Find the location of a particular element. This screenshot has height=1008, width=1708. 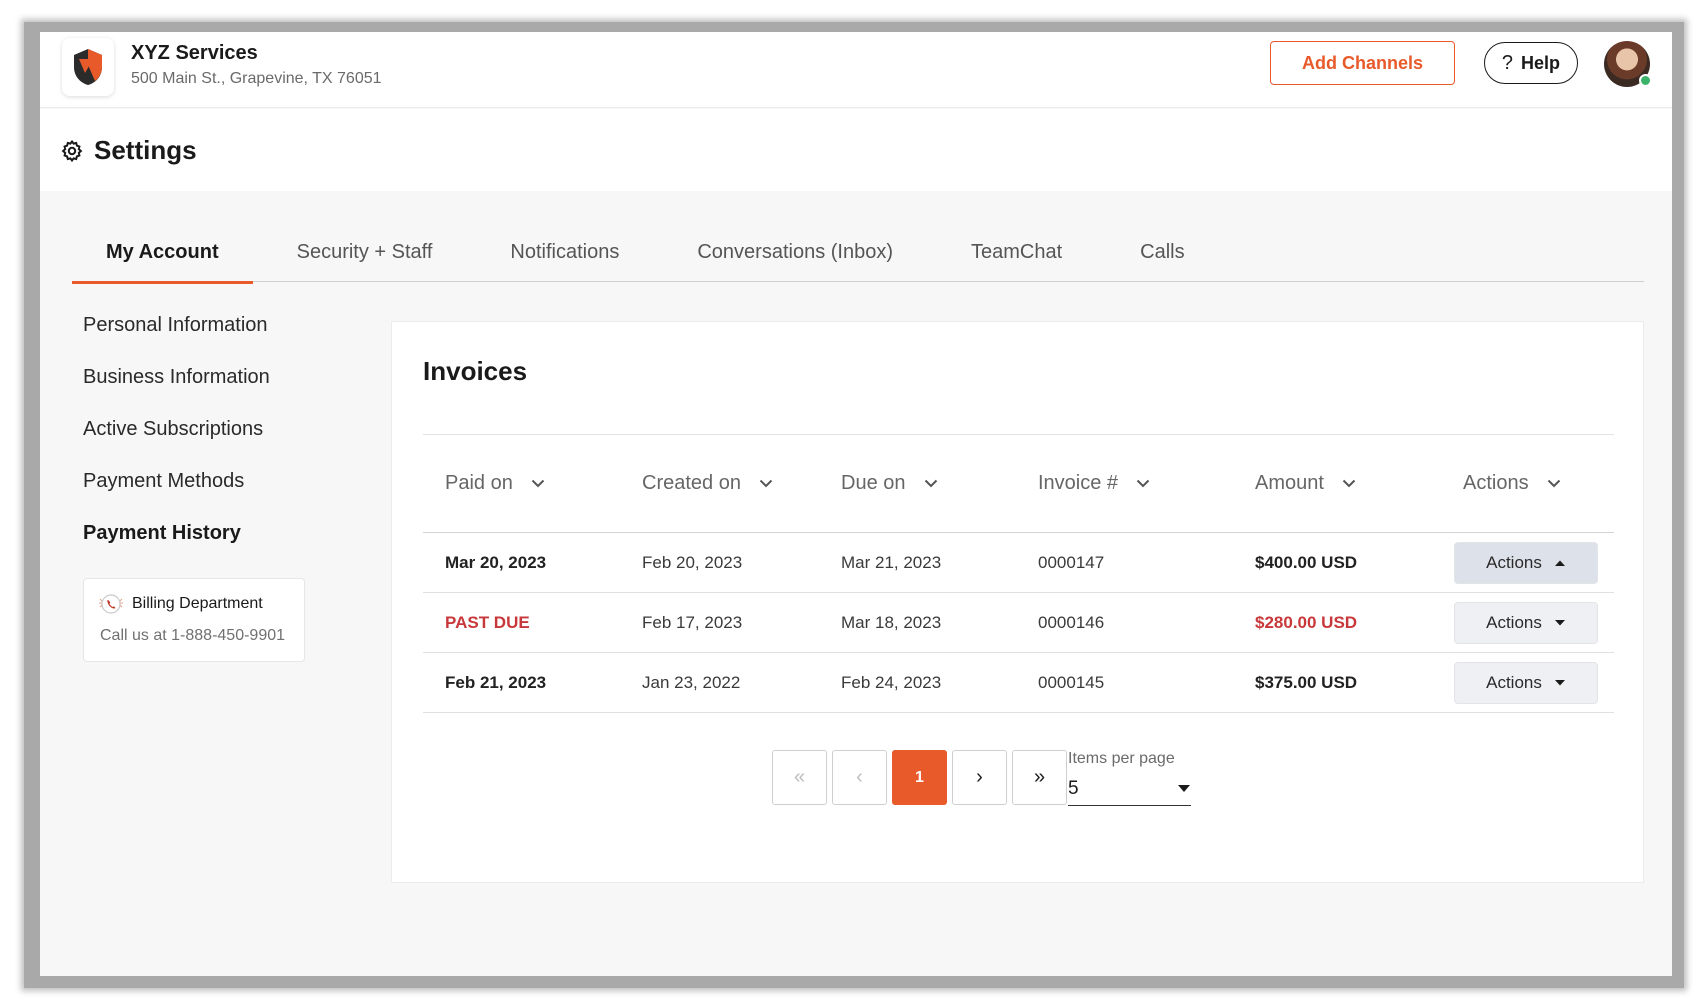

column-header-amount: Amount is located at coordinates (1337, 483).